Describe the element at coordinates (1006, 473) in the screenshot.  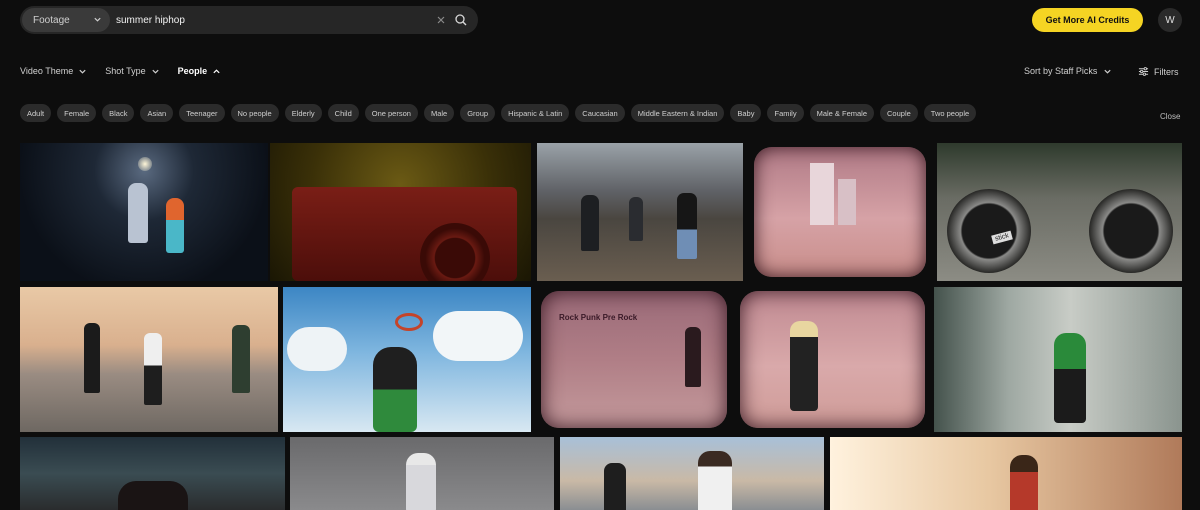
I see `video-tile-sunlit-street` at that location.